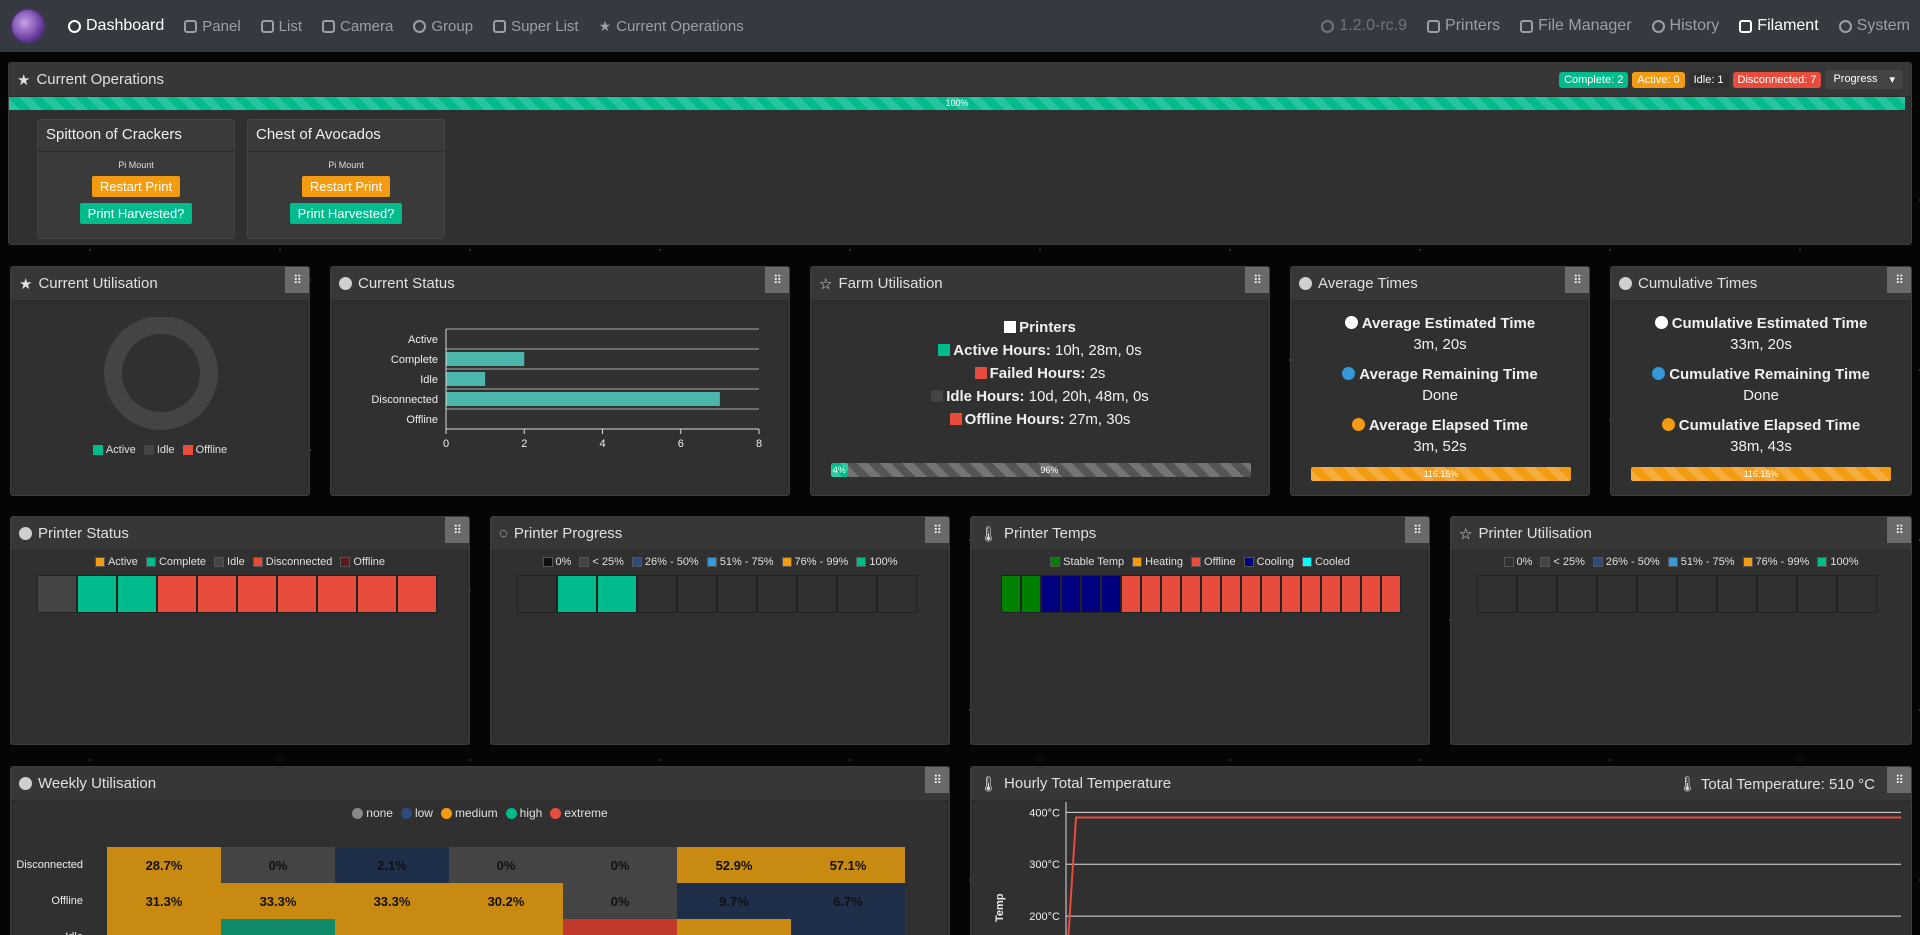 The image size is (1920, 935). Describe the element at coordinates (536, 26) in the screenshot. I see `nav-super-list: Super List` at that location.